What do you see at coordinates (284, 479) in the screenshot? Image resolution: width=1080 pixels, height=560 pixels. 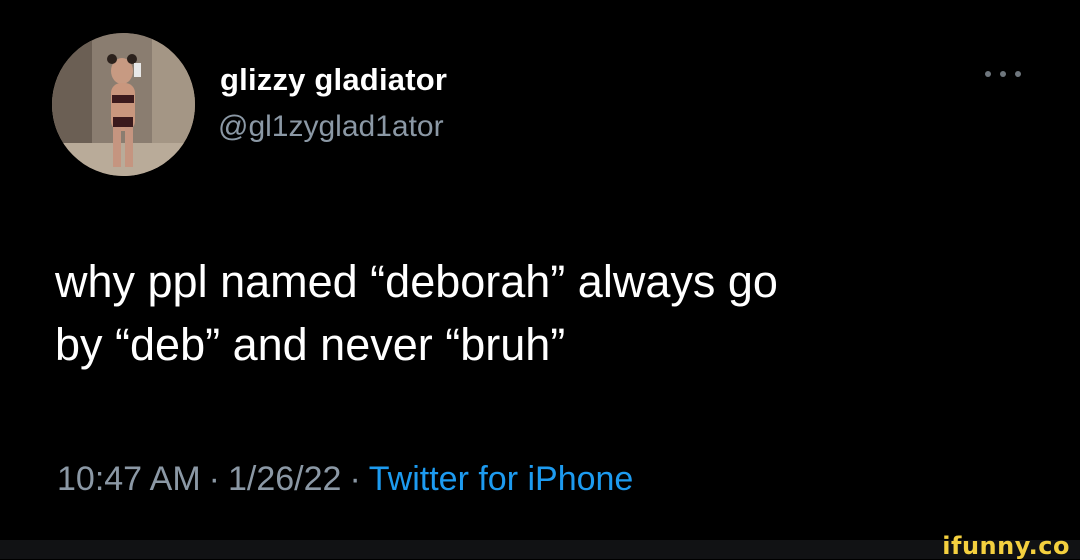 I see `tweet-date: 1/26/22` at bounding box center [284, 479].